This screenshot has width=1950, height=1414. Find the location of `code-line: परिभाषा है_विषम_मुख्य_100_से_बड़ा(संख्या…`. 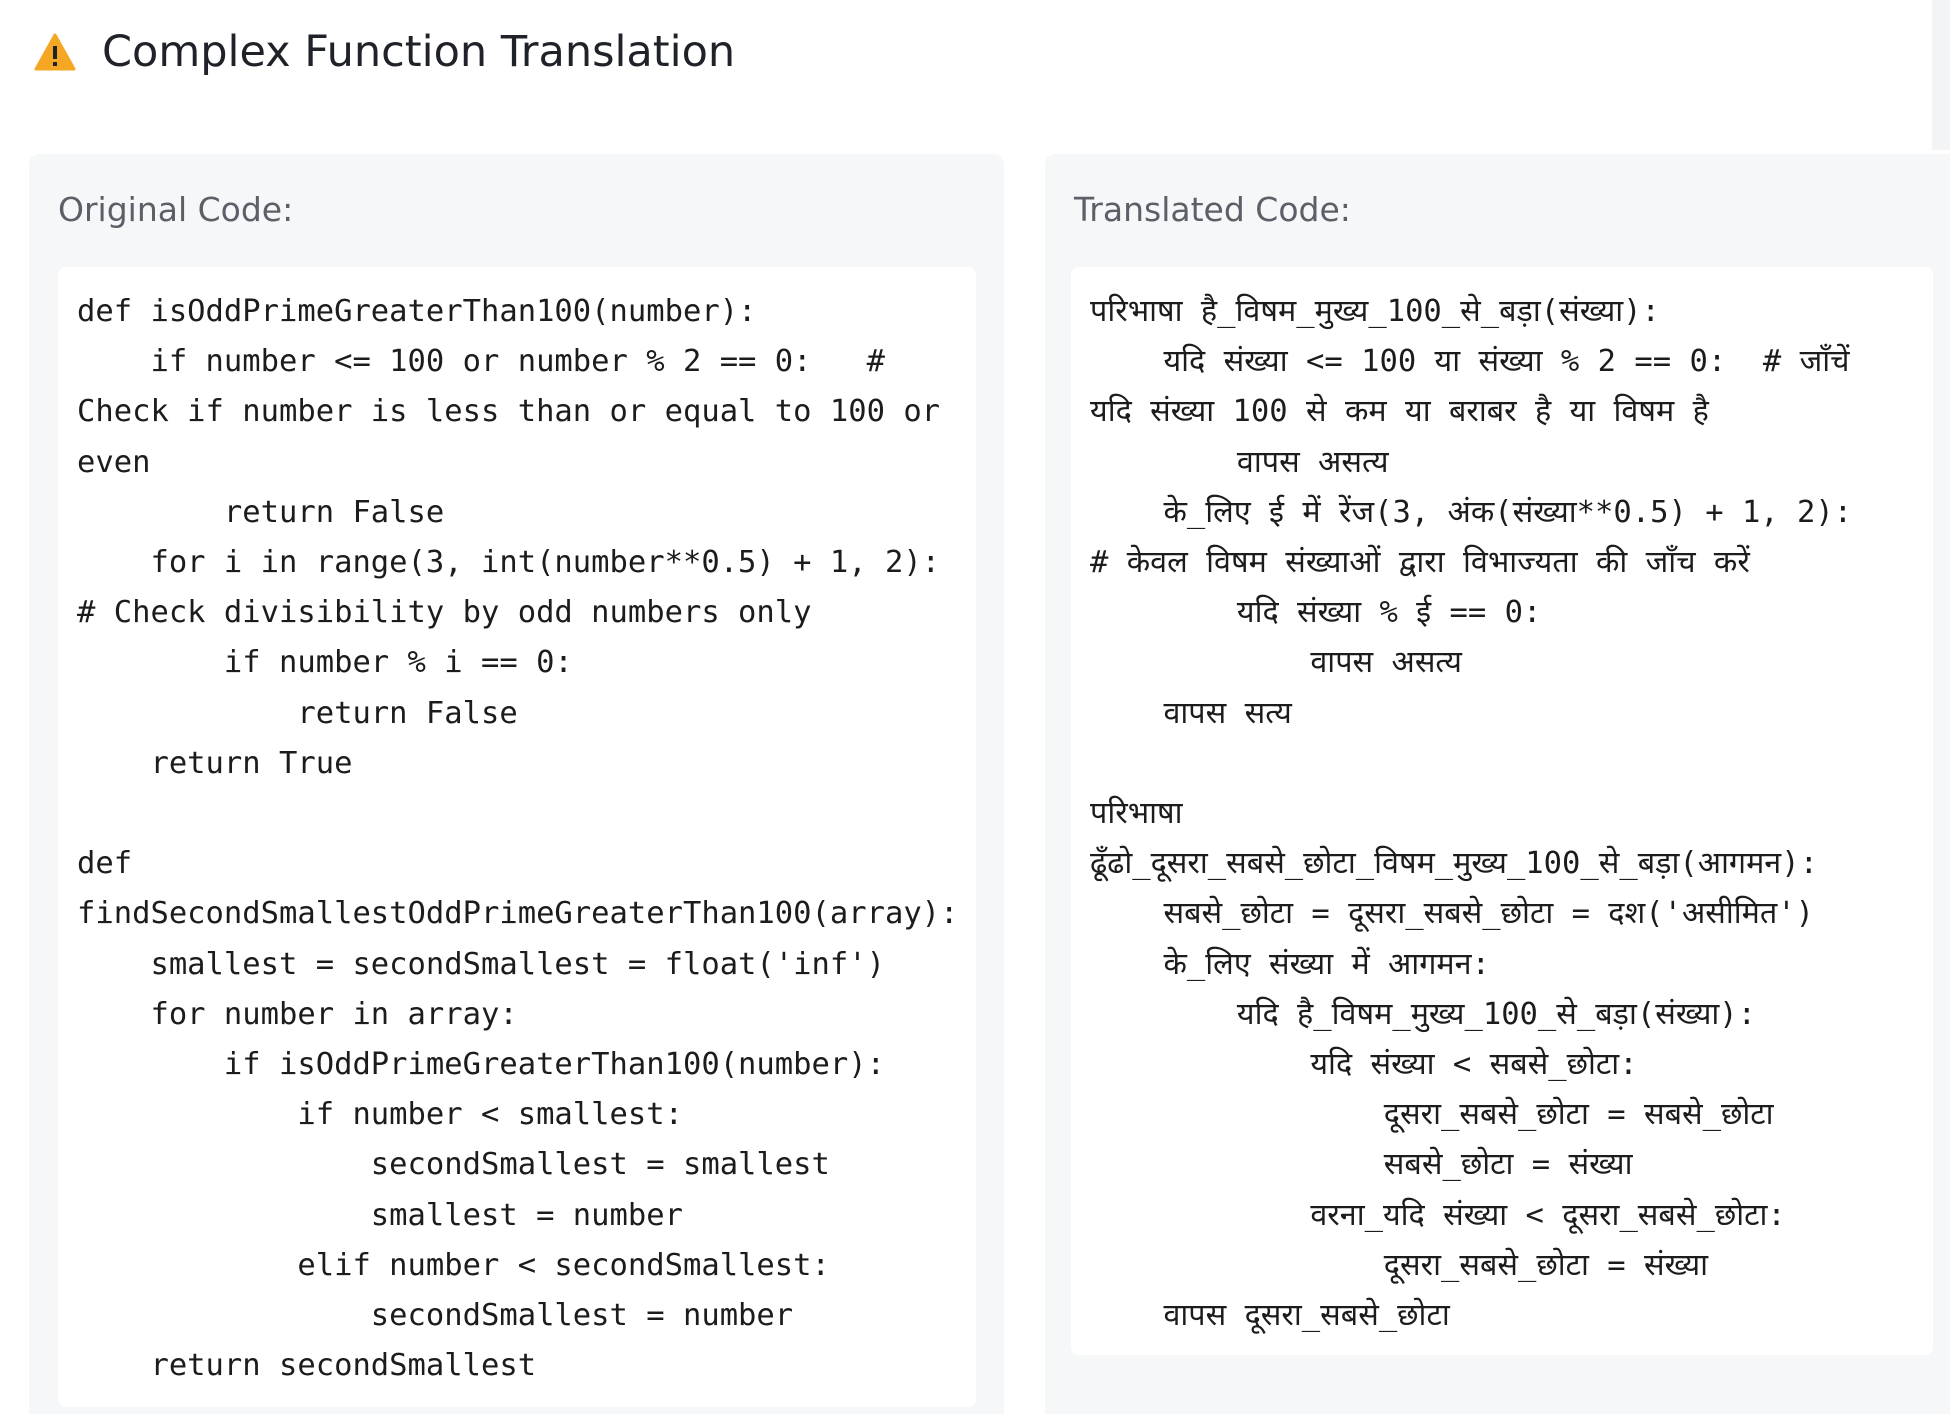

code-line: परिभाषा है_विषम_मुख्य_100_से_बड़ा(संख्या… is located at coordinates (1375, 311).